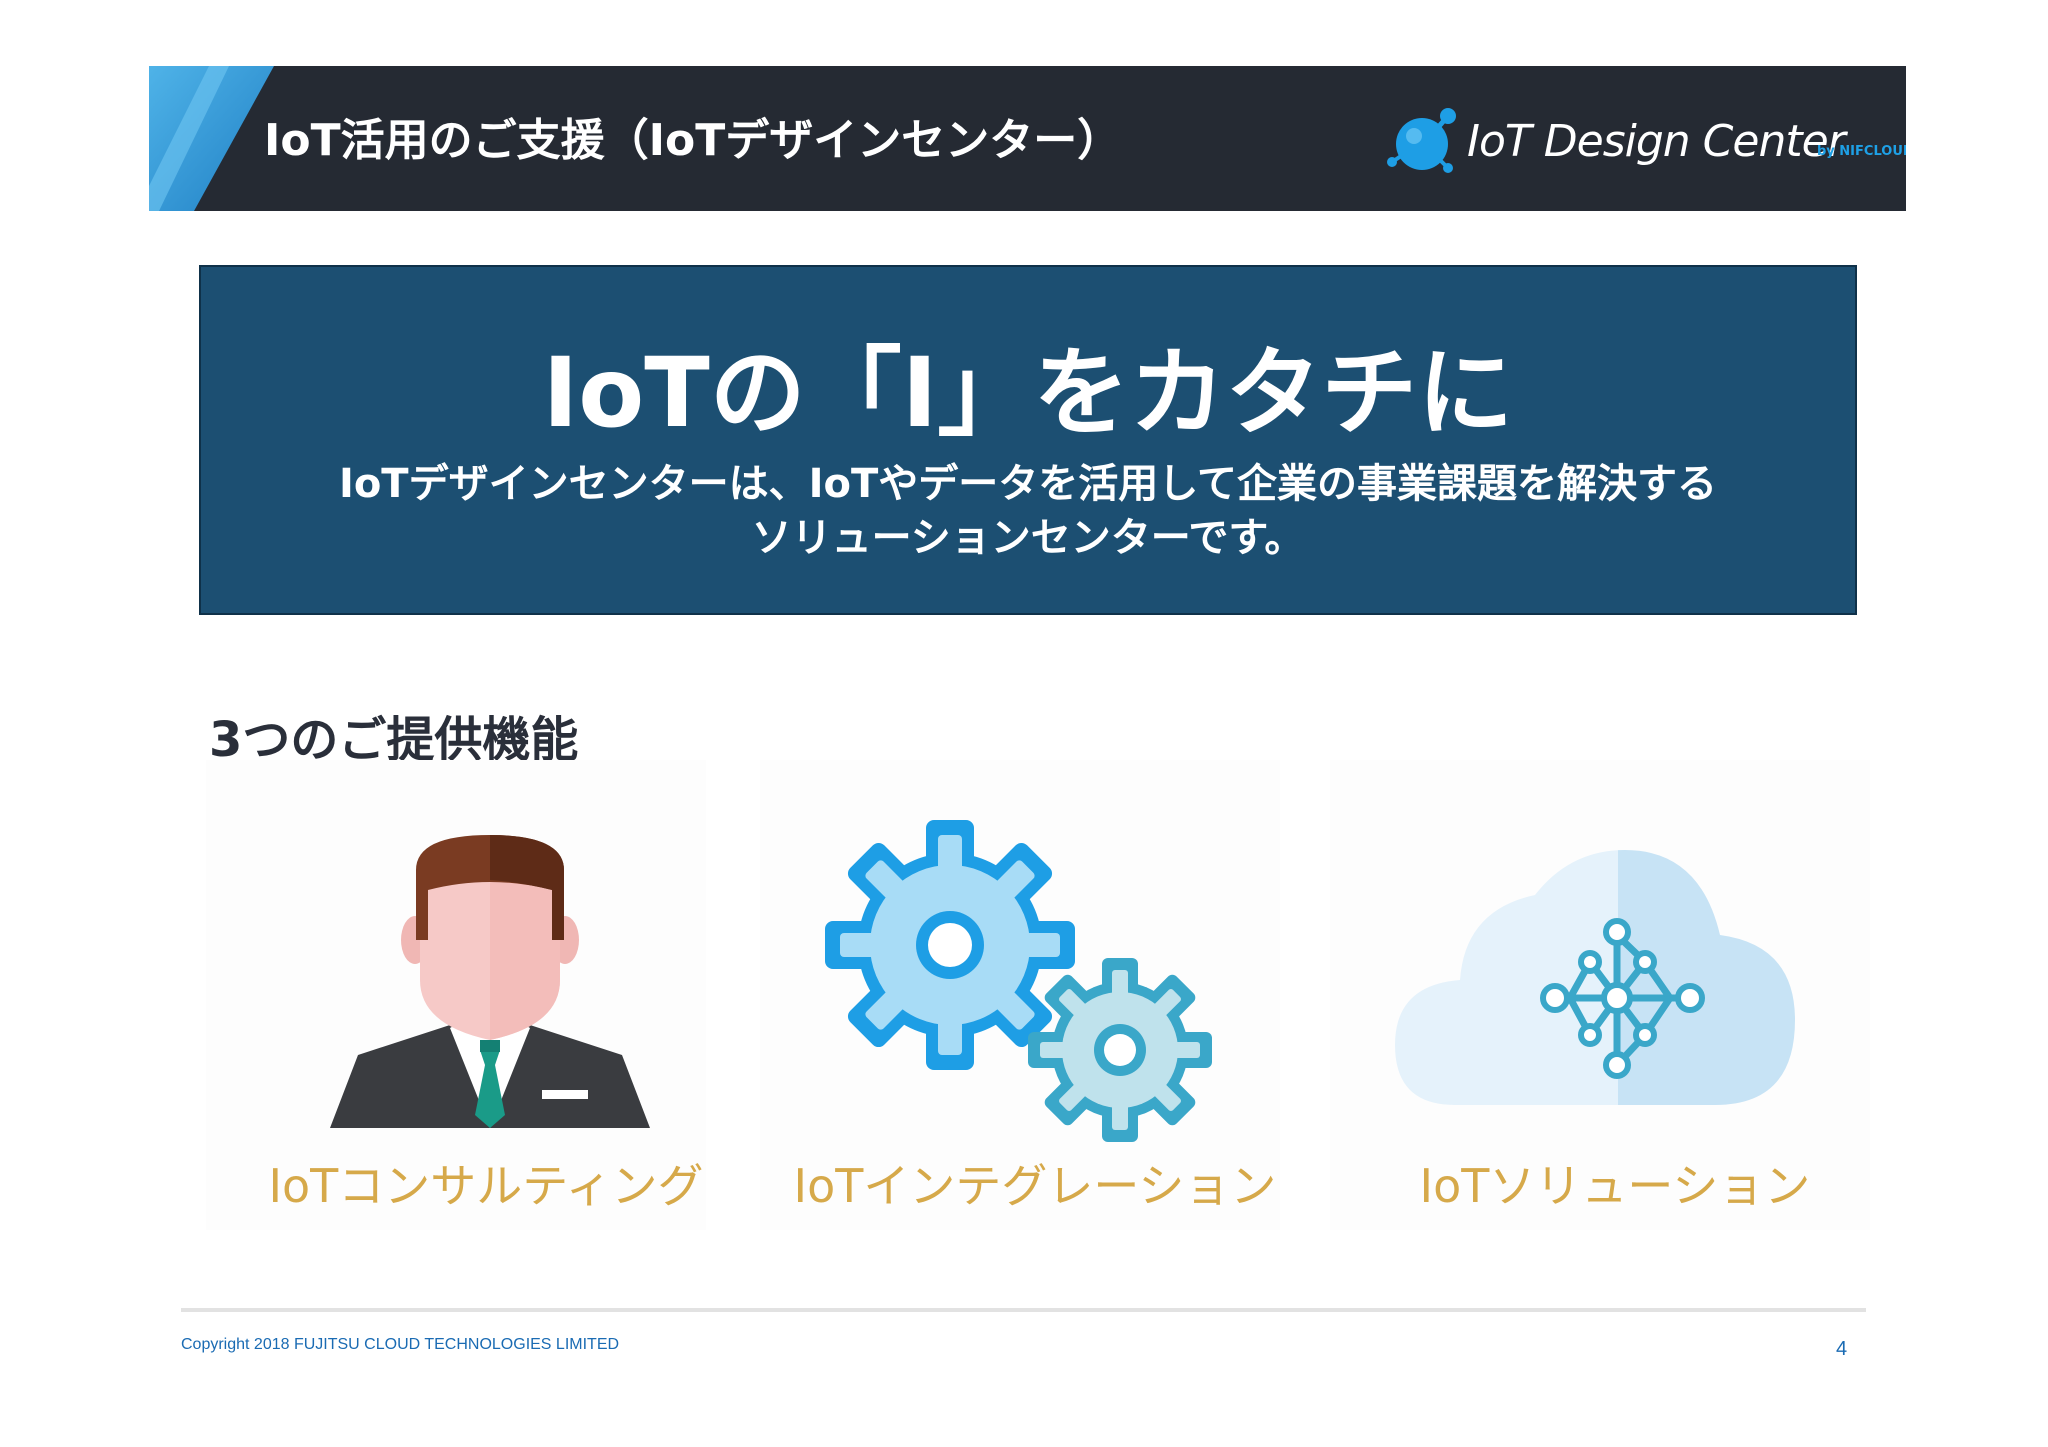 The width and height of the screenshot is (2048, 1447). I want to click on header-title: IoT活用のご支援（IoTデザインセンター）, so click(693, 140).